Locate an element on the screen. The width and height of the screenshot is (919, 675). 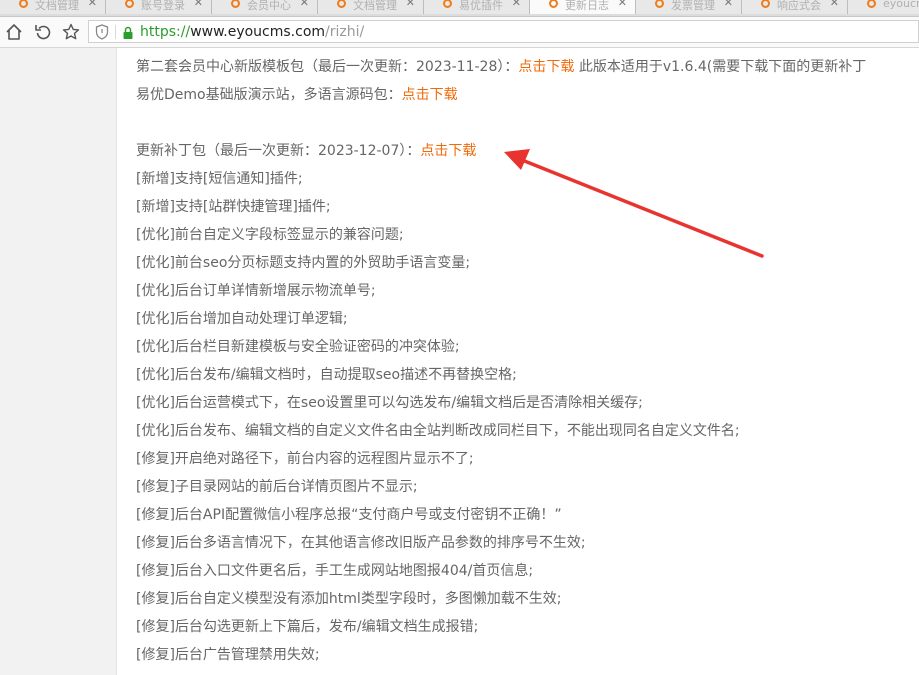
url-host: www.eyoucms.com is located at coordinates (258, 32).